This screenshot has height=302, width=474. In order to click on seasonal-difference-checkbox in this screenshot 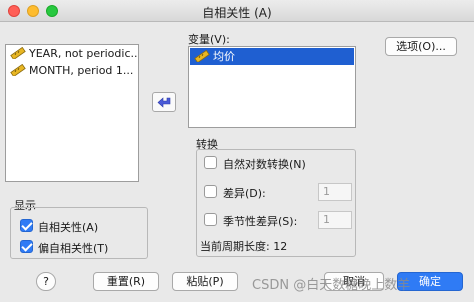, I will do `click(210, 219)`.